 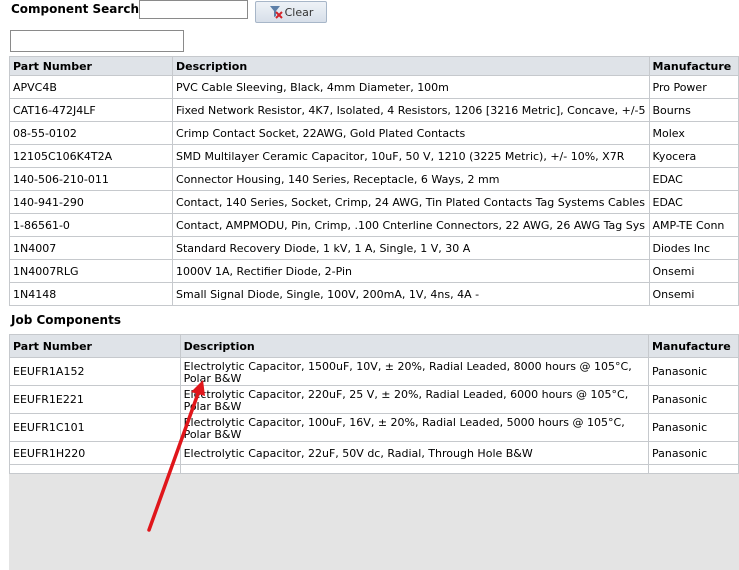 I want to click on component-grid-header: Part Number Description Manufacture, so click(x=373, y=66).